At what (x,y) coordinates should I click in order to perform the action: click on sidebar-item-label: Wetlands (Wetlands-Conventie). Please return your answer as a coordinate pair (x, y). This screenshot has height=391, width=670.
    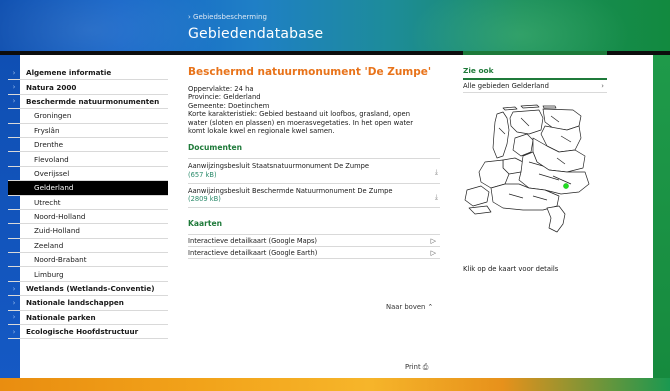
    Looking at the image, I should click on (90, 289).